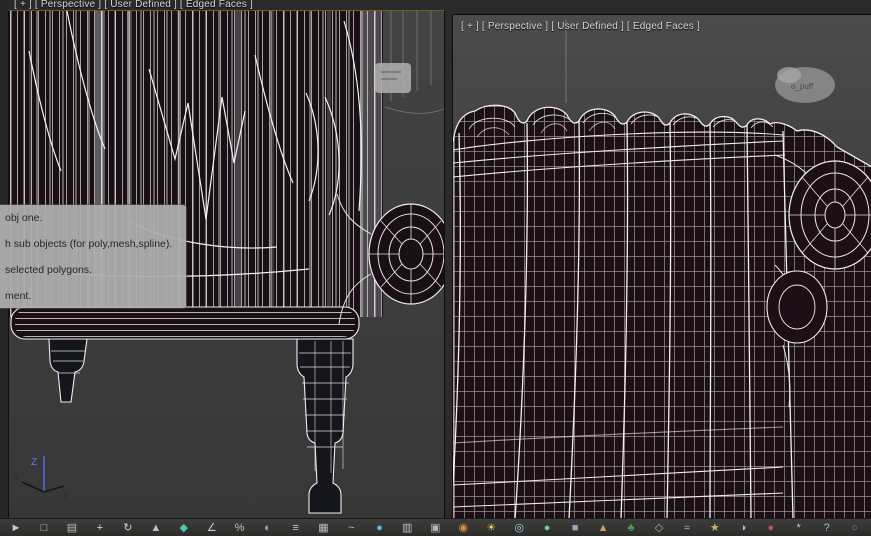 This screenshot has width=871, height=536. I want to click on render-icon: ◉, so click(463, 528).